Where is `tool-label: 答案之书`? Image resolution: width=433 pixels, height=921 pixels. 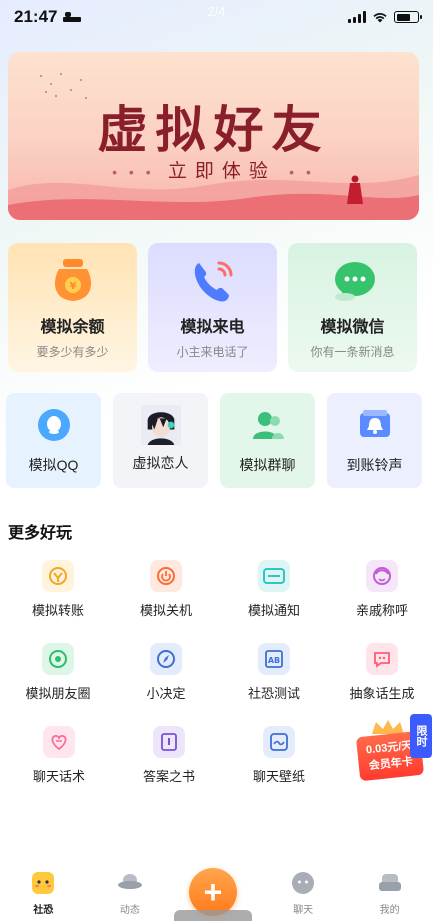 tool-label: 答案之书 is located at coordinates (168, 776).